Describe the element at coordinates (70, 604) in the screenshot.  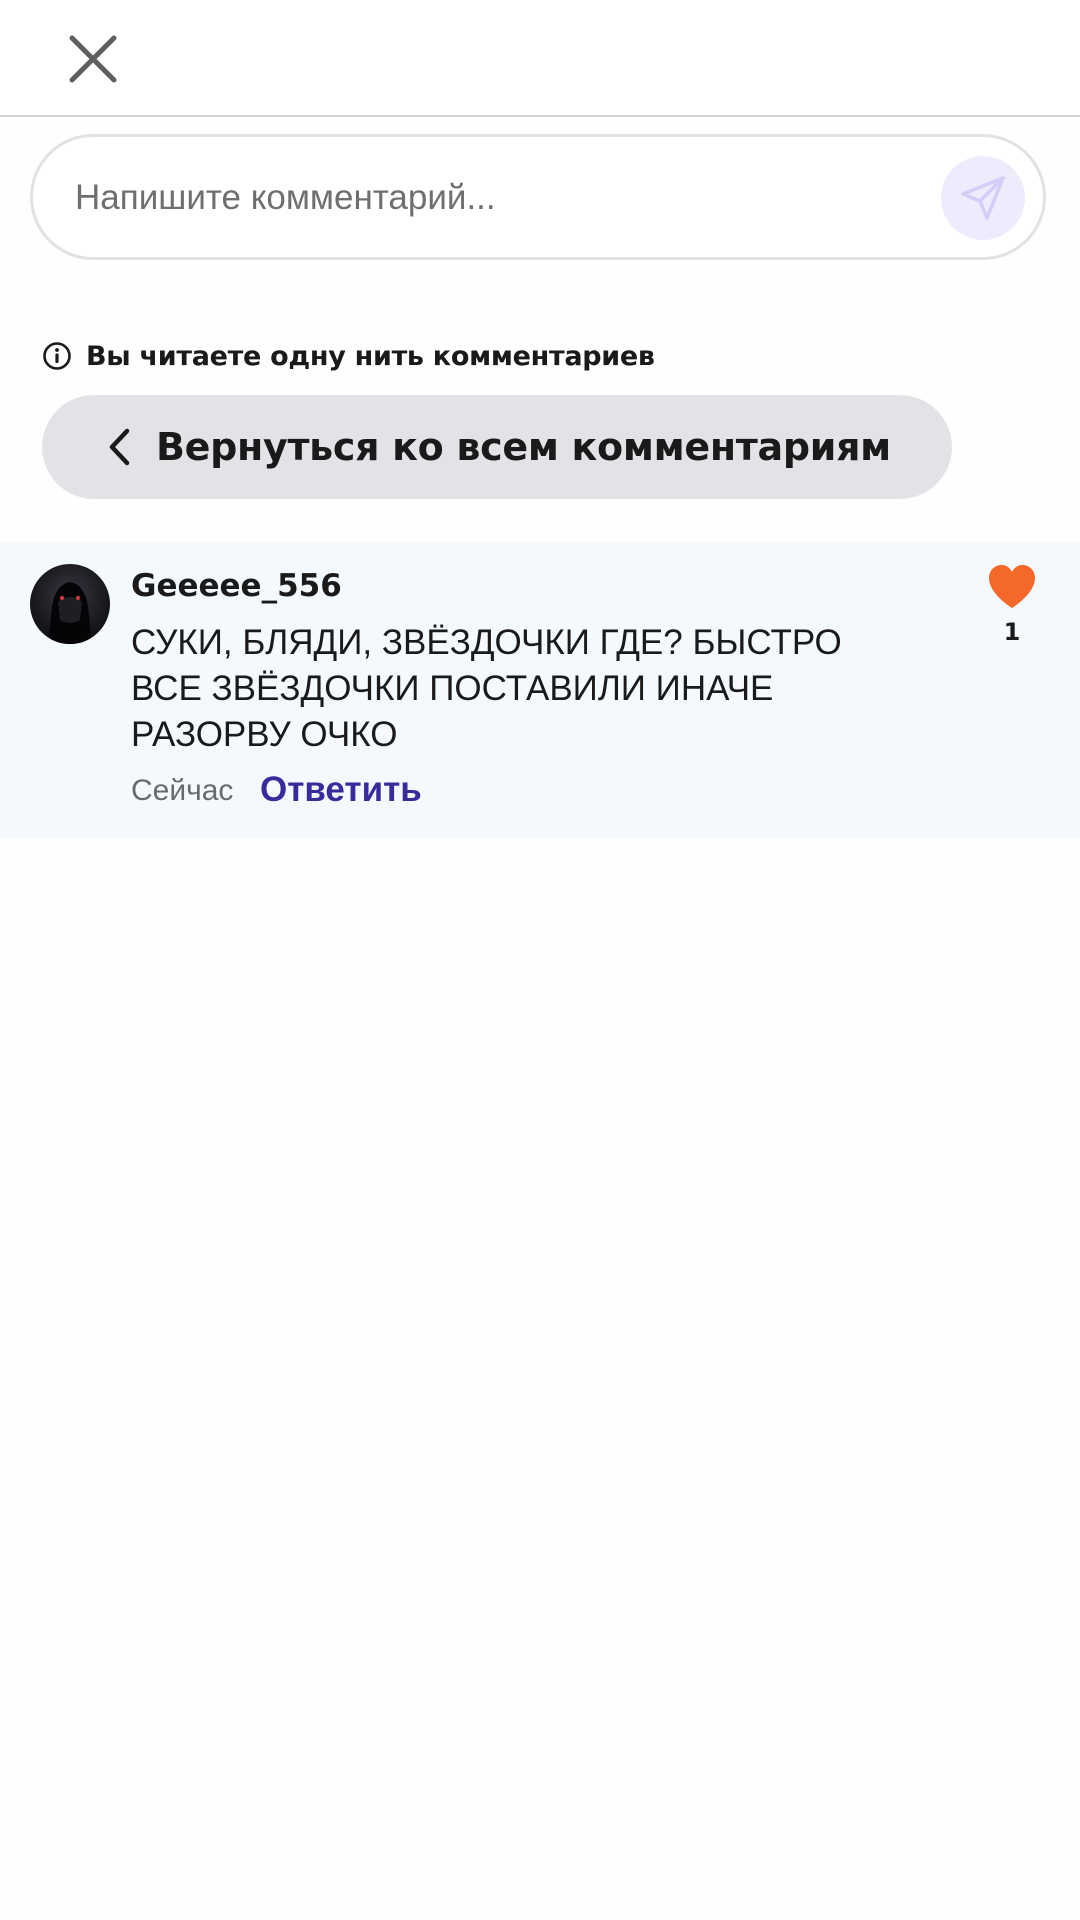
I see `avatar` at that location.